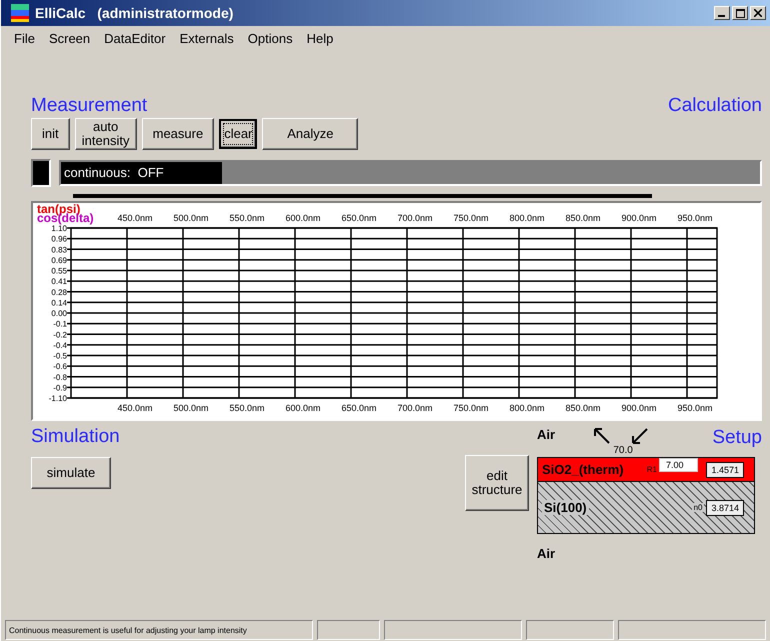 This screenshot has width=770, height=641. I want to click on maximize-button, so click(740, 13).